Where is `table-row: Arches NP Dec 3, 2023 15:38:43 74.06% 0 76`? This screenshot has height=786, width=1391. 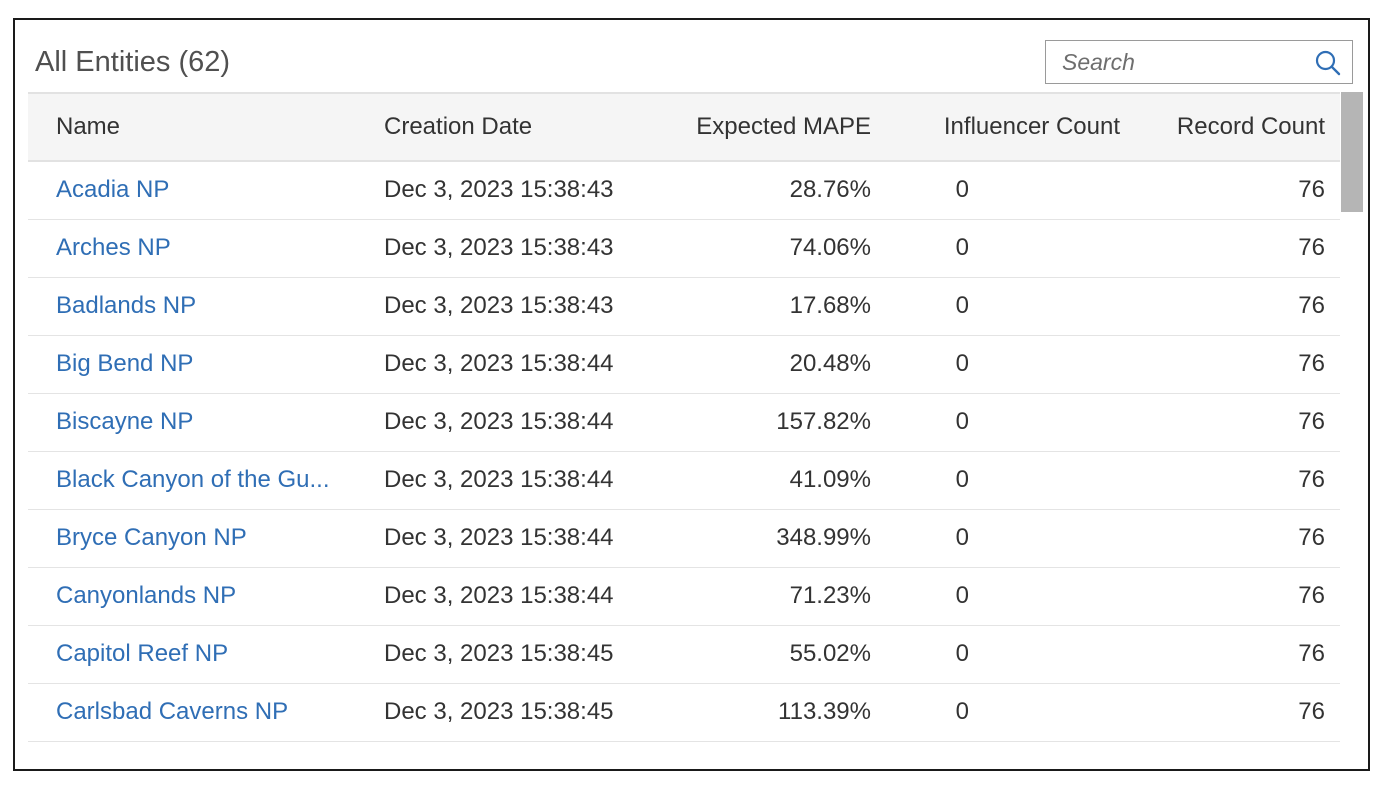
table-row: Arches NP Dec 3, 2023 15:38:43 74.06% 0 76 is located at coordinates (684, 248).